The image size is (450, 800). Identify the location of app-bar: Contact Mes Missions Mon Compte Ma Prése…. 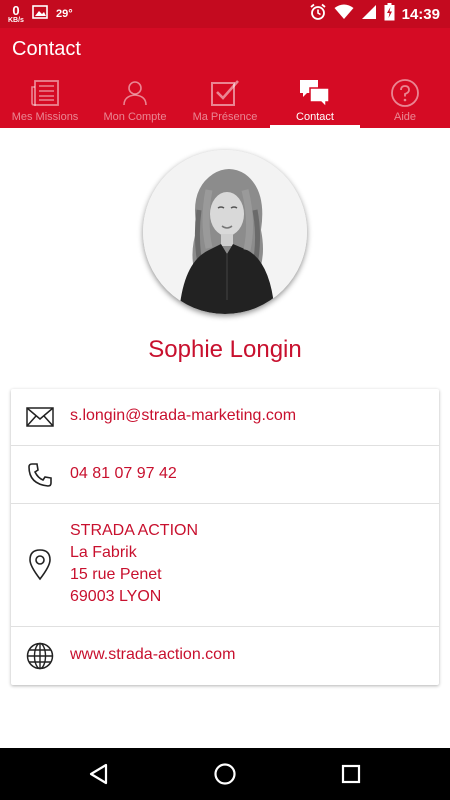
(225, 78).